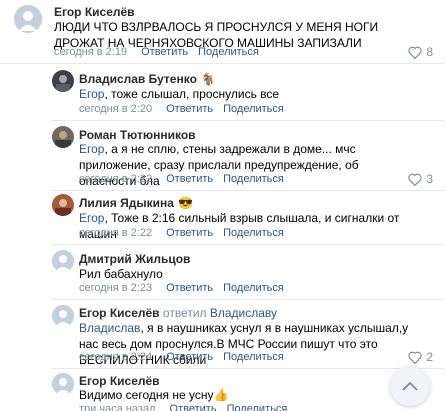  I want to click on comment-author: Владислав Бутенко 🐐, so click(147, 79).